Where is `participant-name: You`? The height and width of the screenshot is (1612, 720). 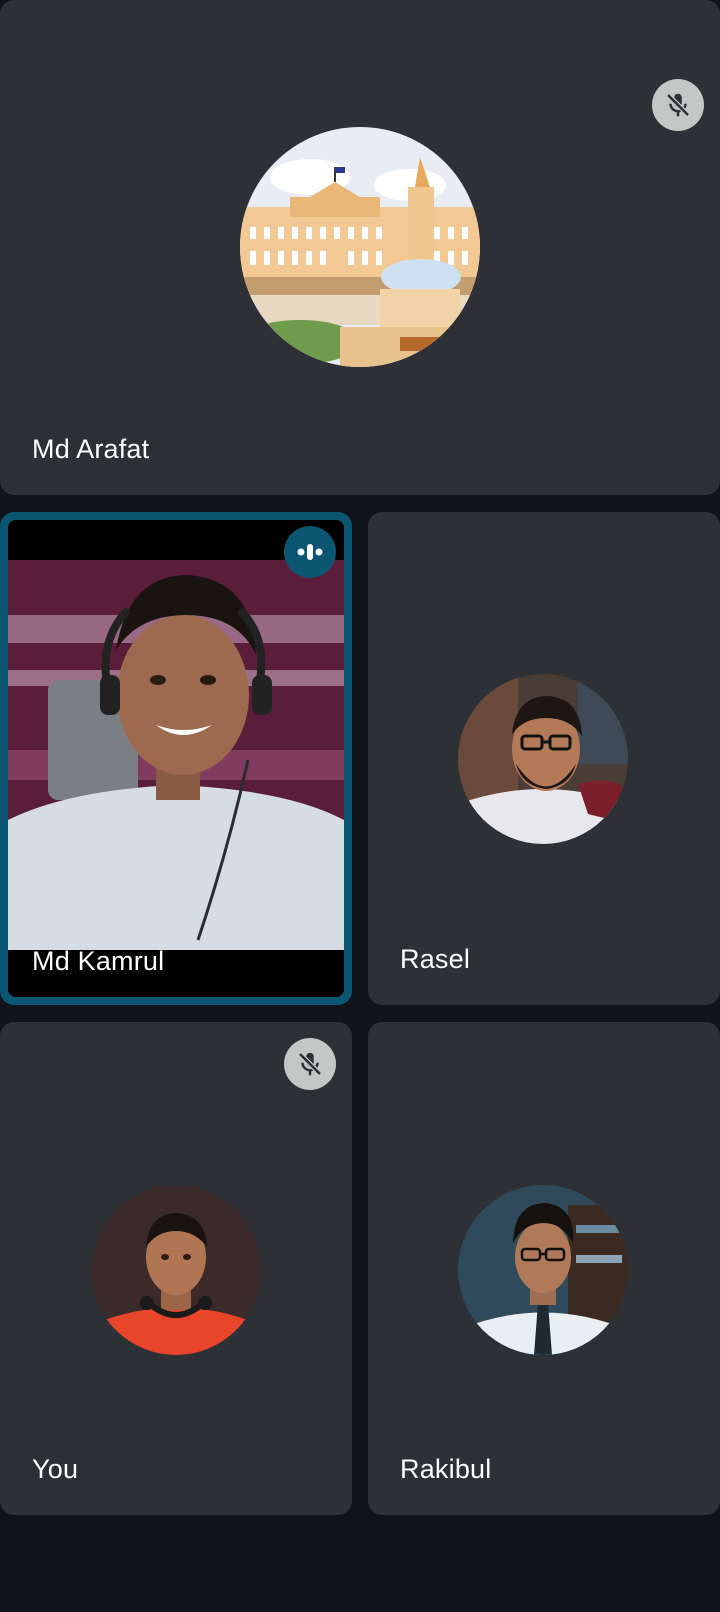
participant-name: You is located at coordinates (55, 1469).